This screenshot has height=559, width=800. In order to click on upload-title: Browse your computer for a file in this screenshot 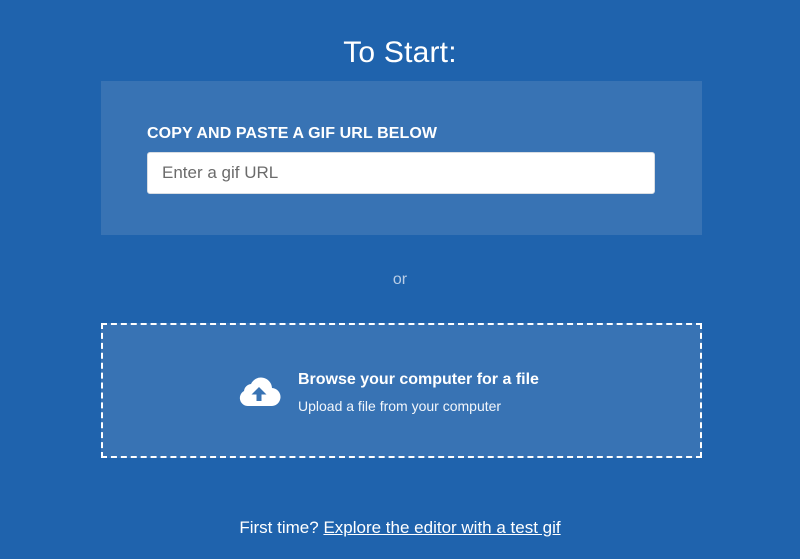, I will do `click(418, 379)`.